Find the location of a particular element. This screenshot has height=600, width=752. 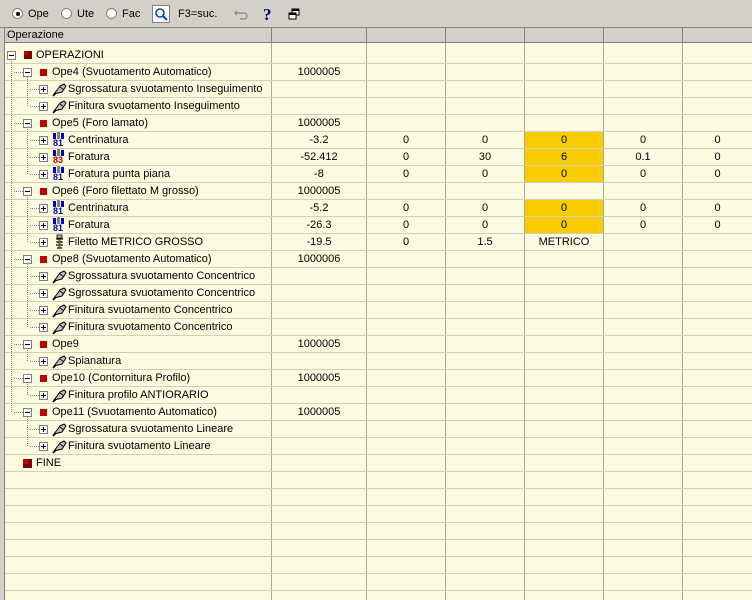

radio-fac-label: Fac is located at coordinates (131, 14).